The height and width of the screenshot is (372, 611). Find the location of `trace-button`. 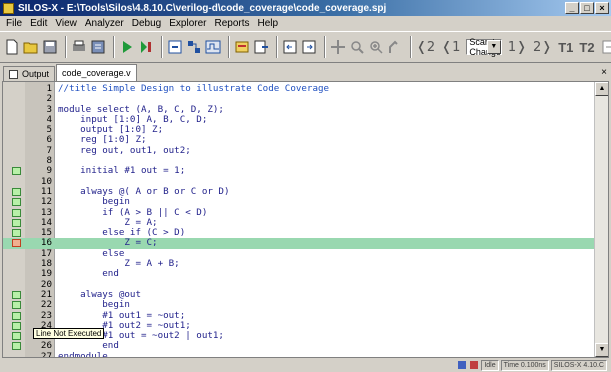

trace-button is located at coordinates (261, 47).